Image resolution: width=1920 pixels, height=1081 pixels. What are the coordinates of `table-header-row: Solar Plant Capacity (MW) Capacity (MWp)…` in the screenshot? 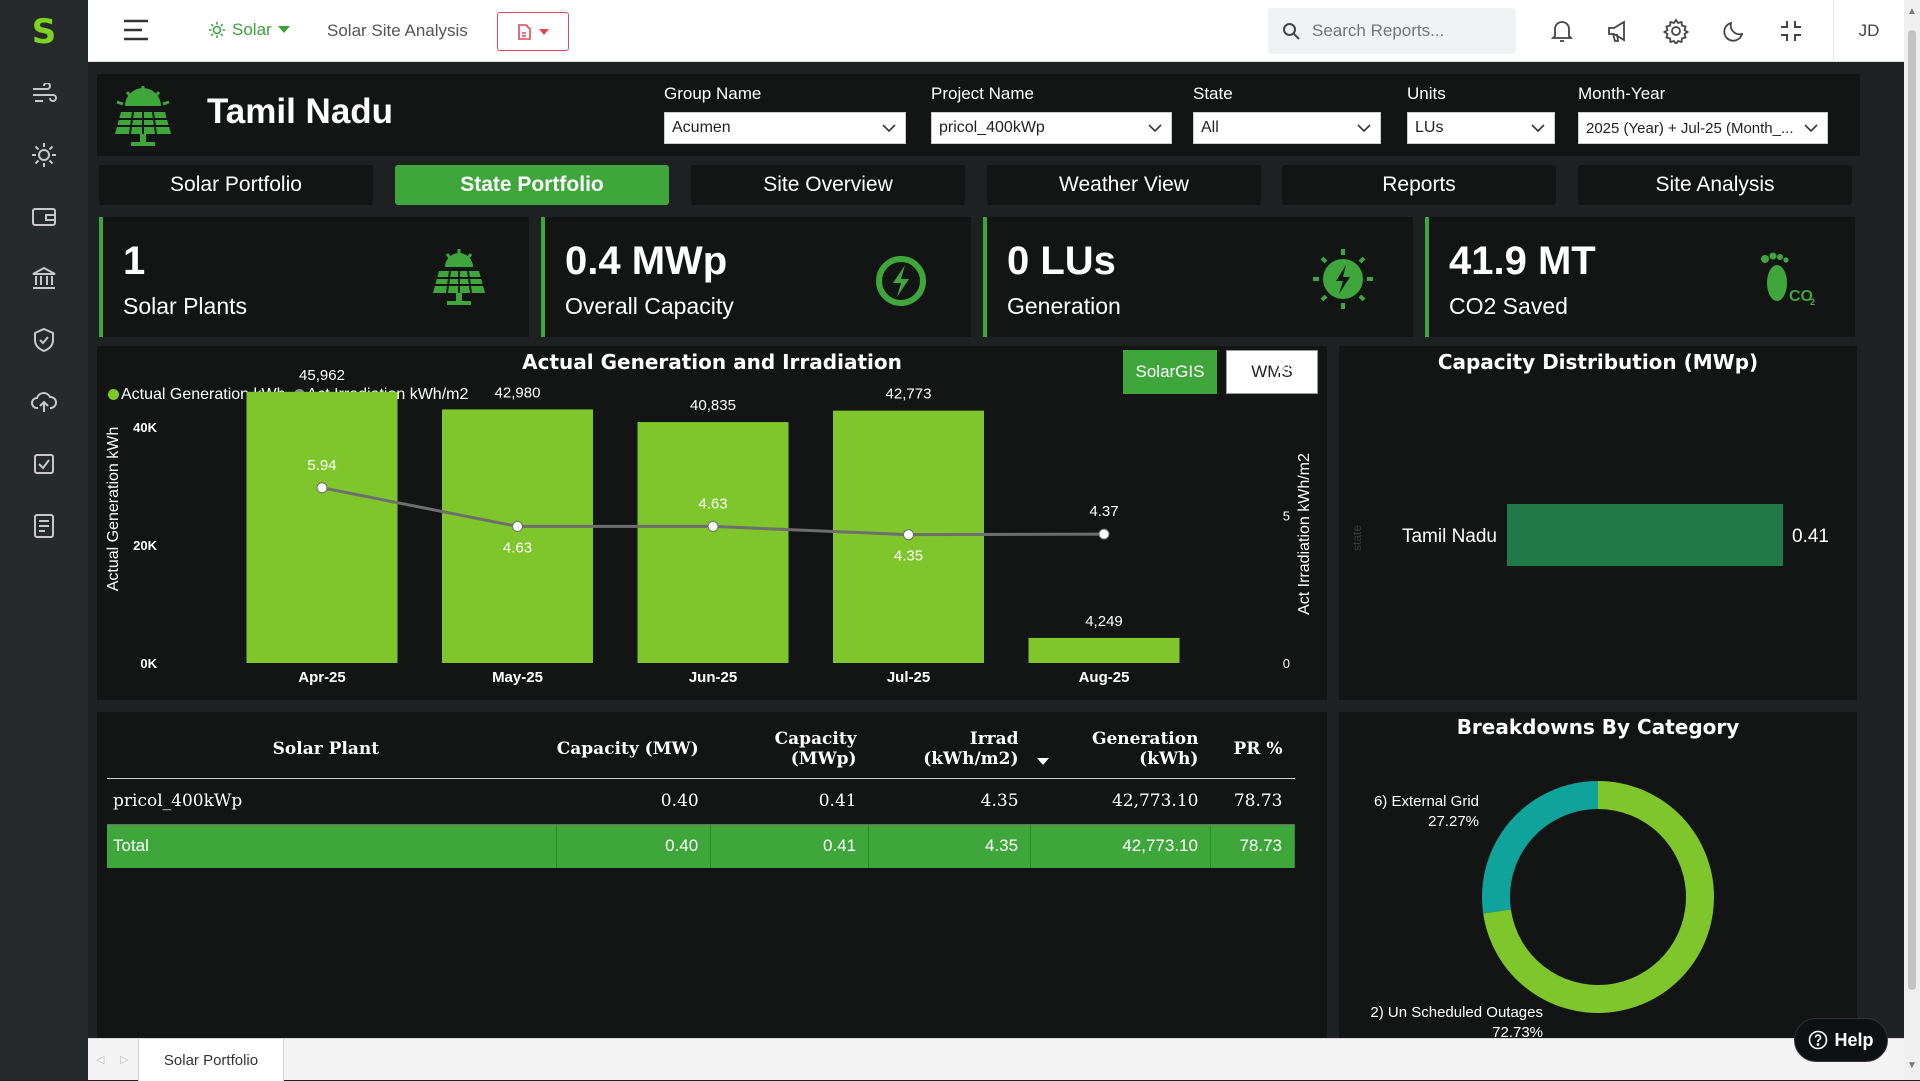 It's located at (701, 749).